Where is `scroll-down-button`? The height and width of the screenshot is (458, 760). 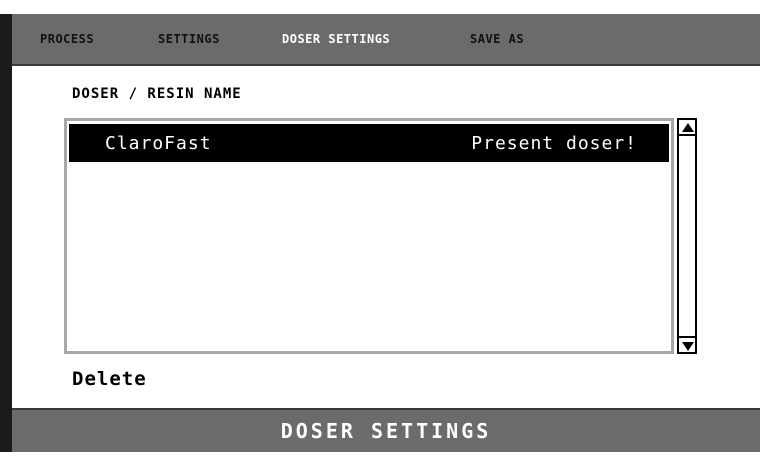
scroll-down-button is located at coordinates (687, 344).